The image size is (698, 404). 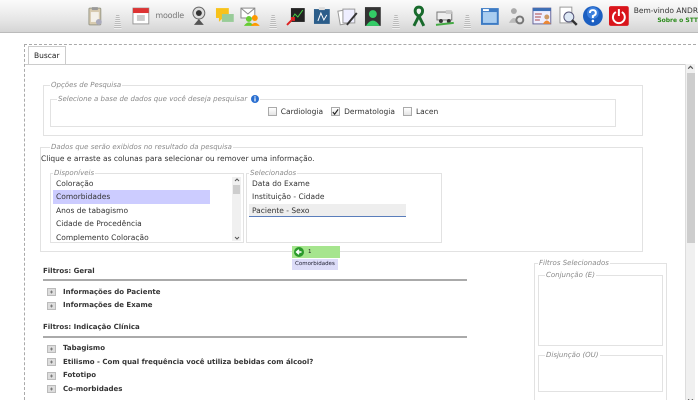 What do you see at coordinates (169, 16) in the screenshot?
I see `moodle-logo: moodle` at bounding box center [169, 16].